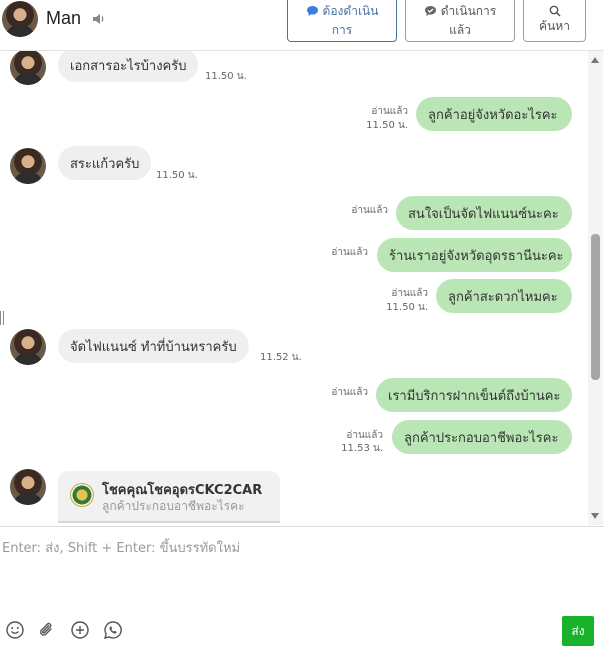 The height and width of the screenshot is (646, 604). Describe the element at coordinates (82, 495) in the screenshot. I see `shop-logo-icon` at that location.